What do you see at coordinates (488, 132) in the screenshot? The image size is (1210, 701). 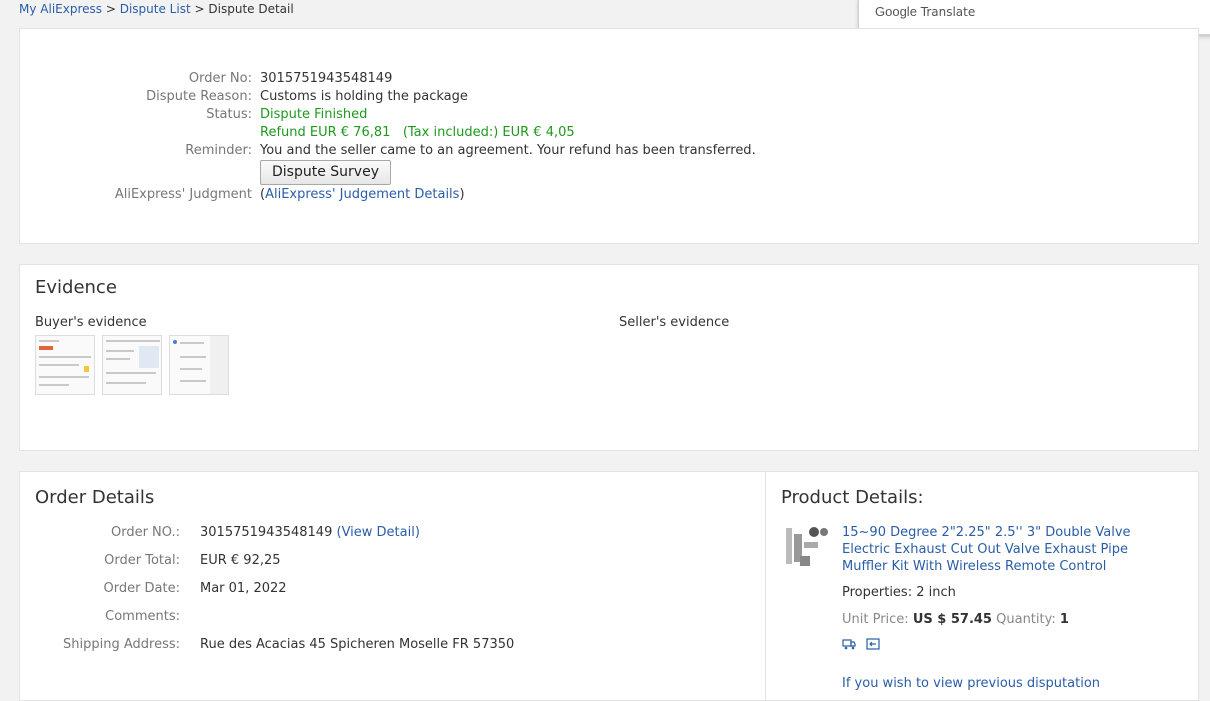 I see `tax-included-value: (Tax included:) EUR € 4,05` at bounding box center [488, 132].